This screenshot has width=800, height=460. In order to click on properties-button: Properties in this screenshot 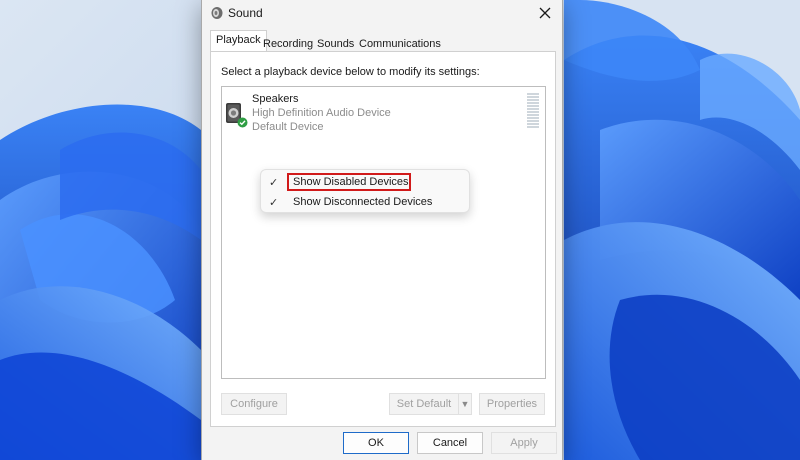, I will do `click(512, 404)`.